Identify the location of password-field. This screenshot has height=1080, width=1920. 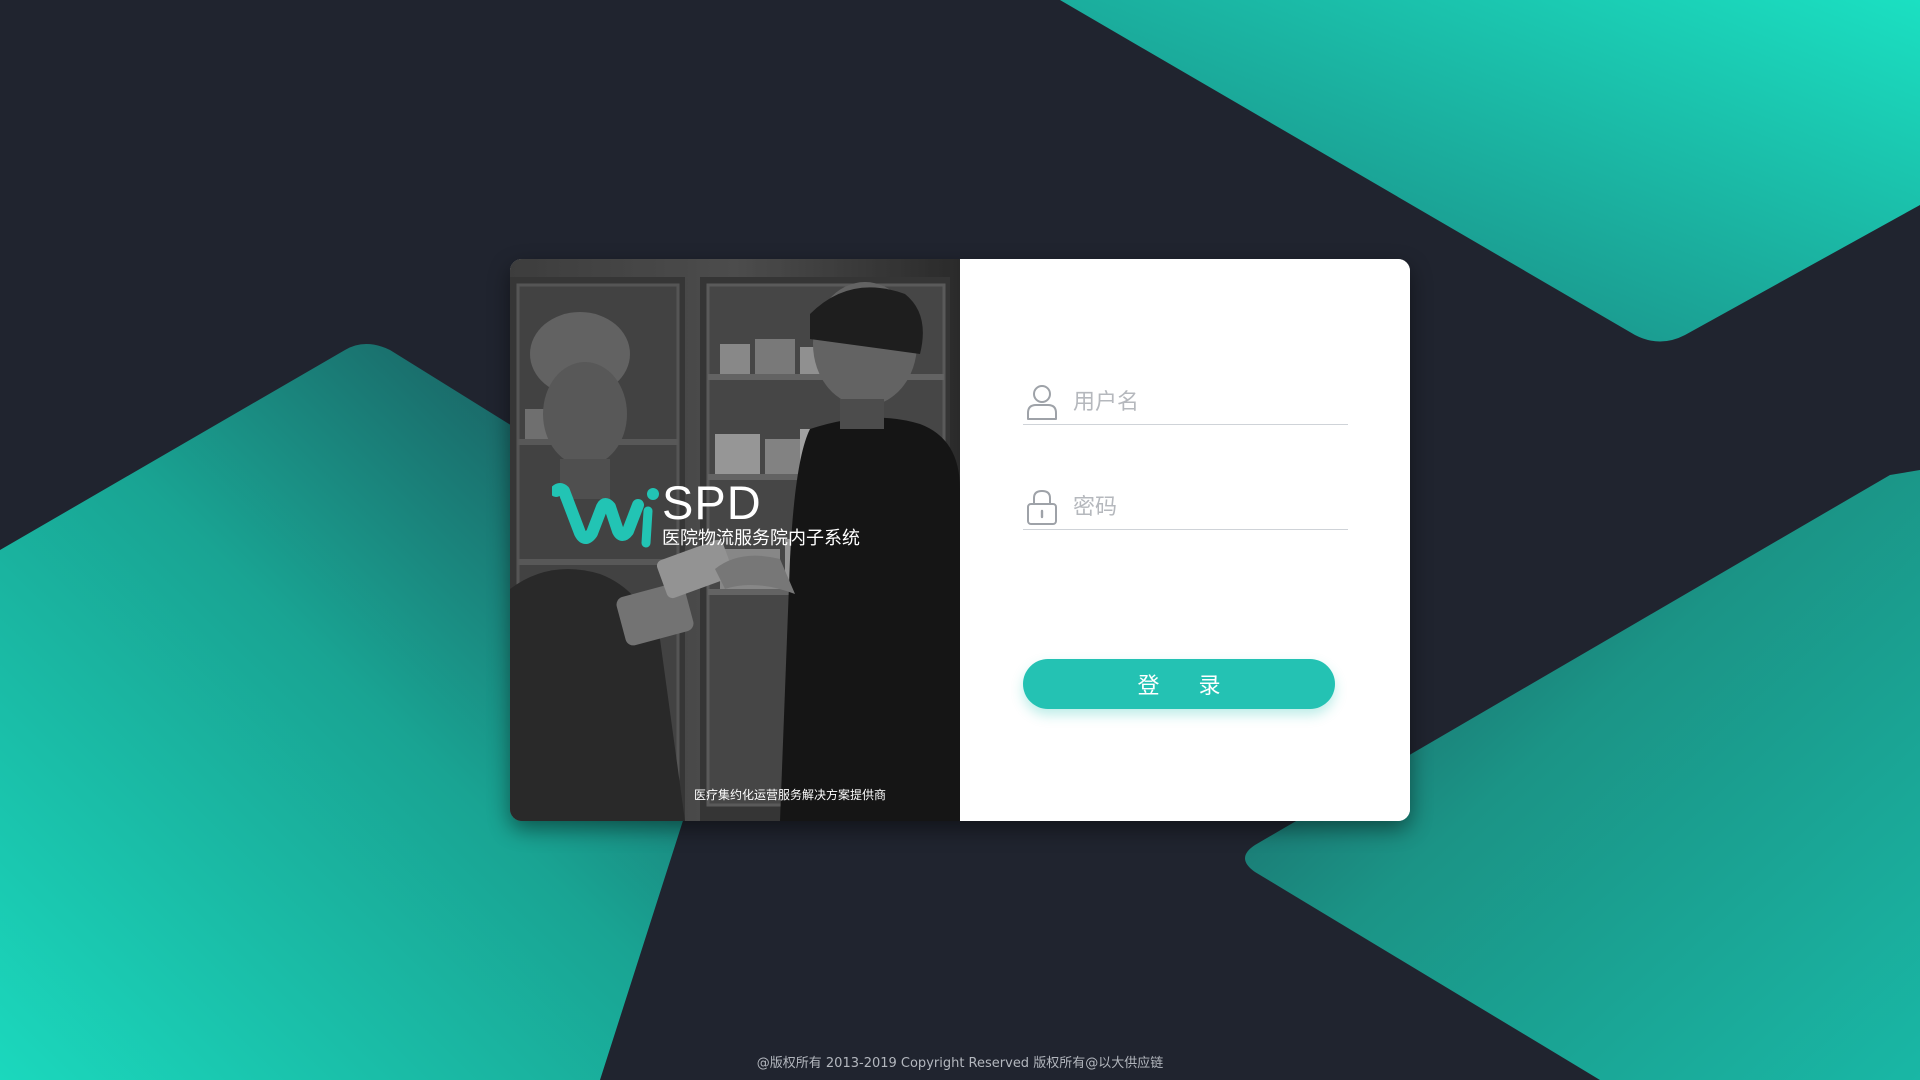
(1185, 506).